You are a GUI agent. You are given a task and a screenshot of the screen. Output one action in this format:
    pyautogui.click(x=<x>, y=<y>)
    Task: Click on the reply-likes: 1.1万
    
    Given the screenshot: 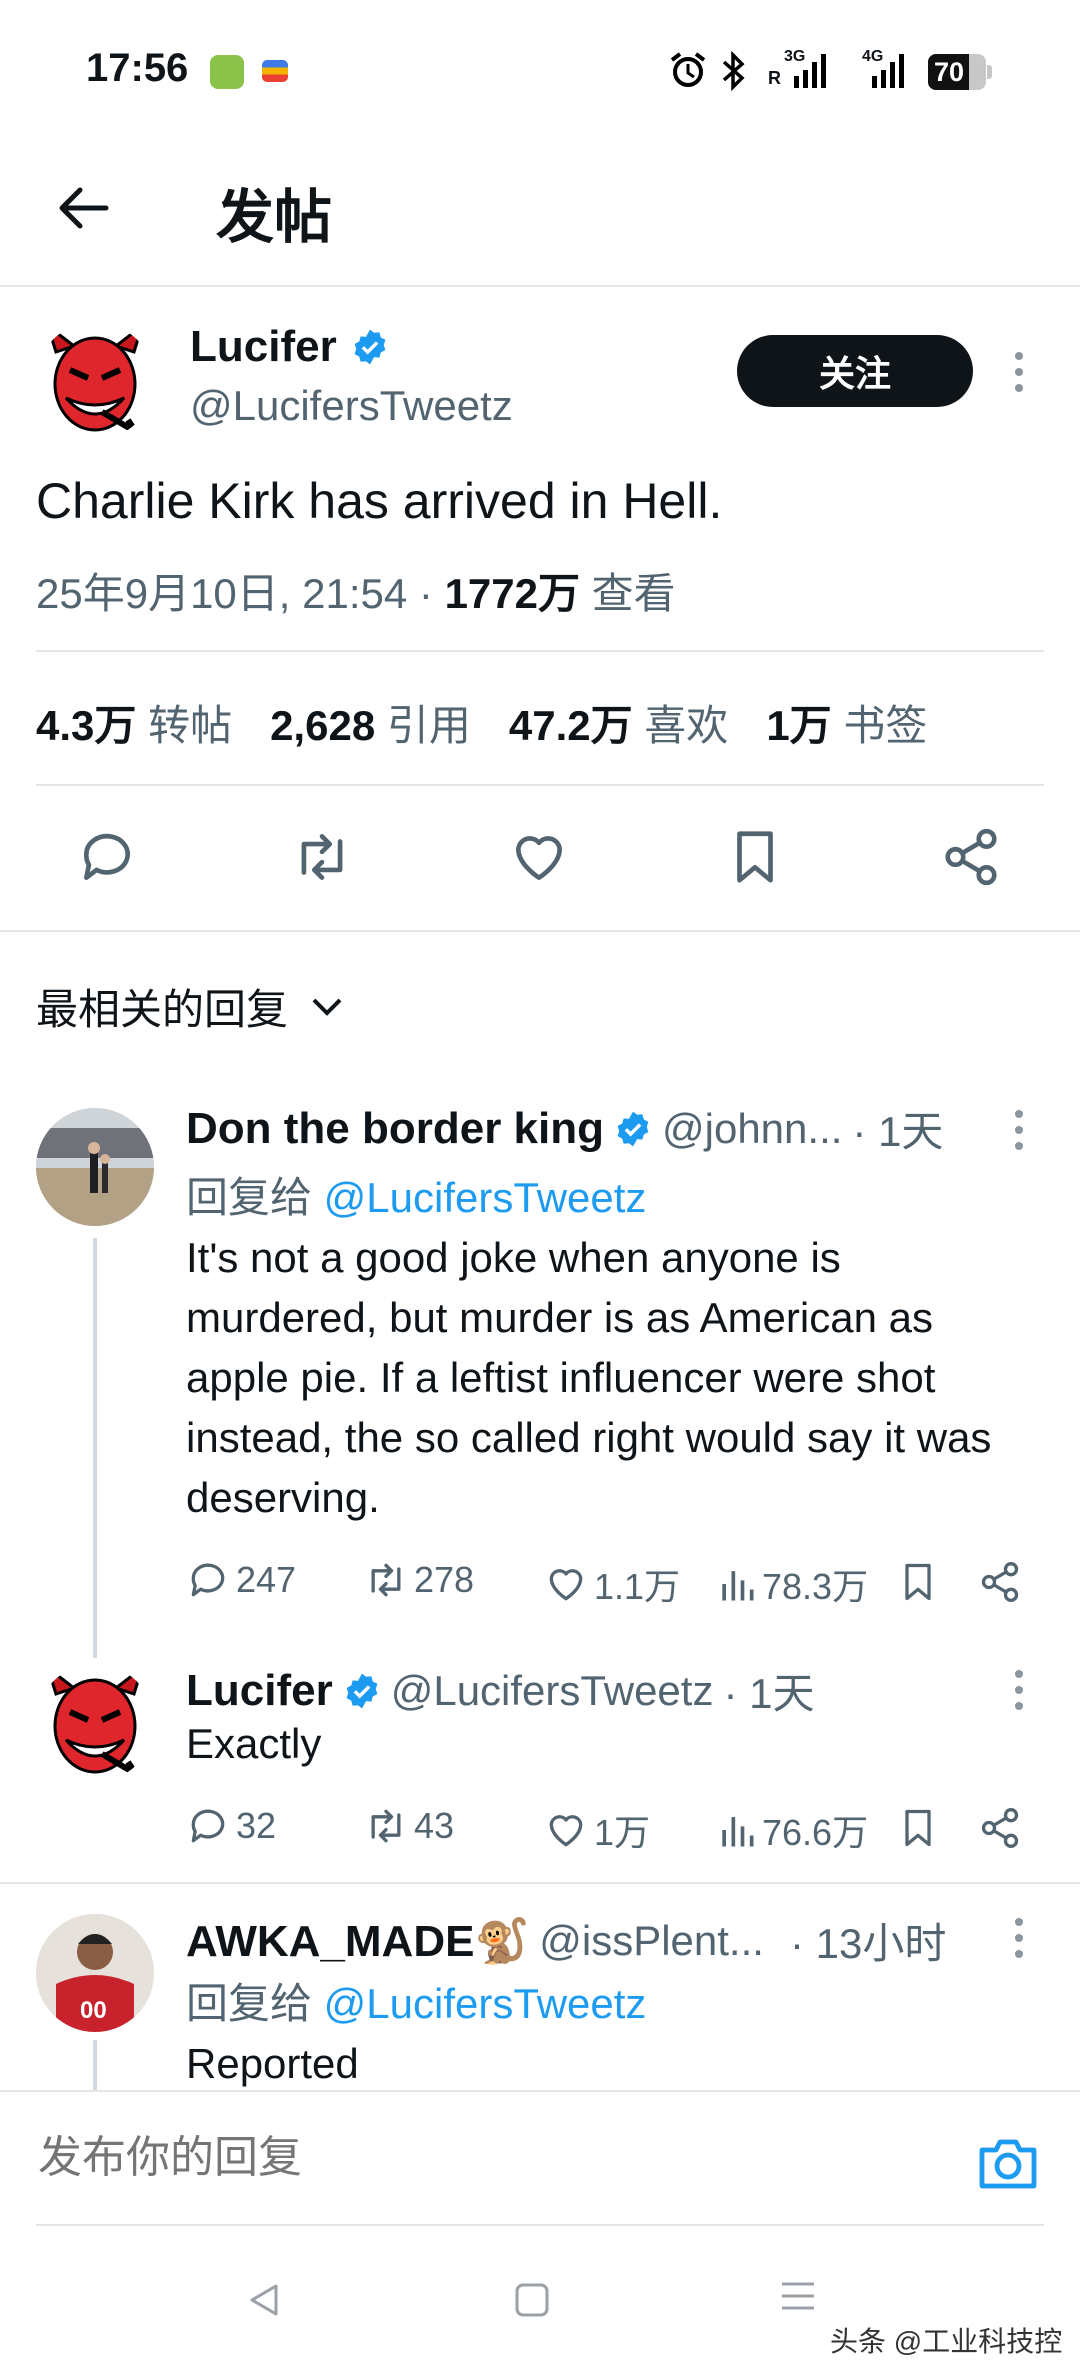 What is the action you would take?
    pyautogui.click(x=612, y=1584)
    